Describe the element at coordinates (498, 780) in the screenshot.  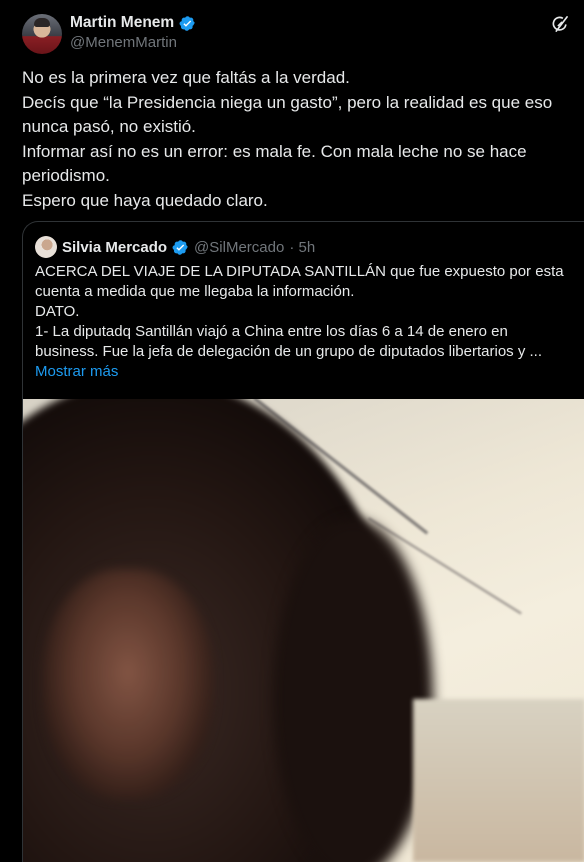
I see `media-shoulder` at that location.